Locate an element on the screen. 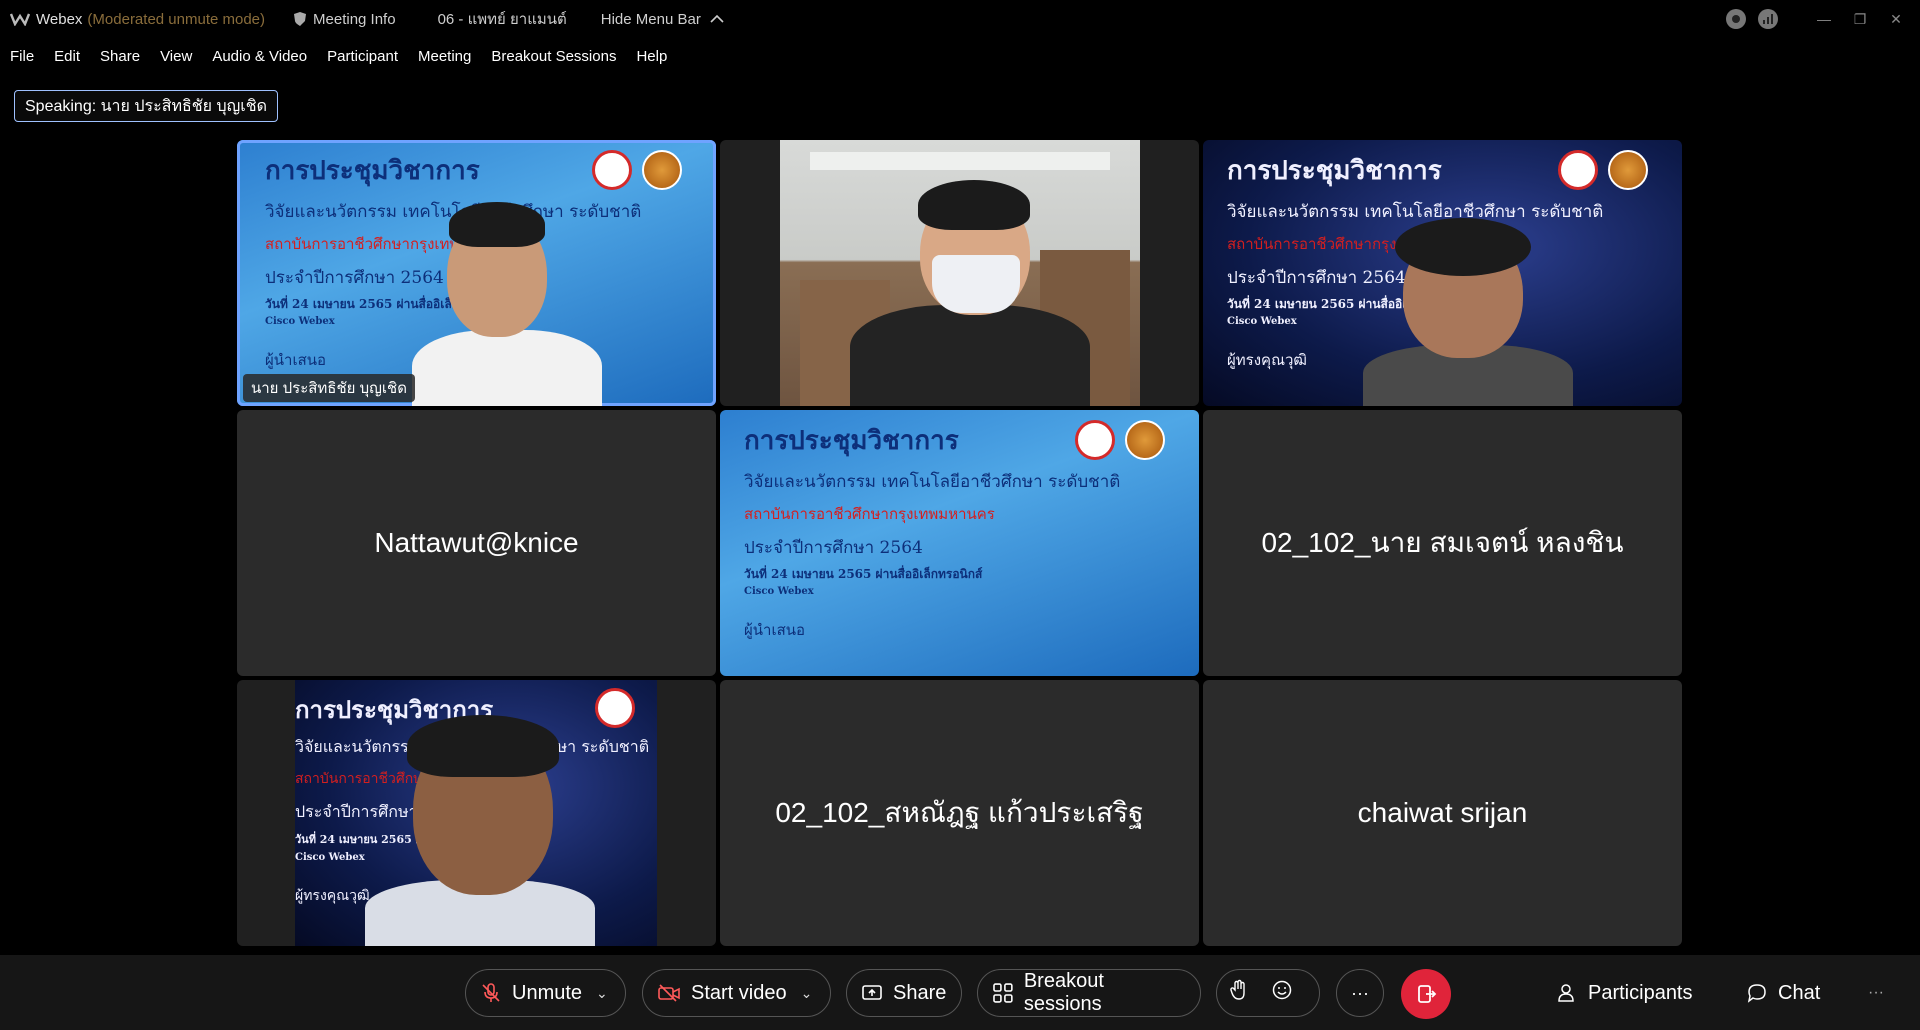 The width and height of the screenshot is (1920, 1030). hide-menu-bar-label: Hide Menu Bar is located at coordinates (650, 19).